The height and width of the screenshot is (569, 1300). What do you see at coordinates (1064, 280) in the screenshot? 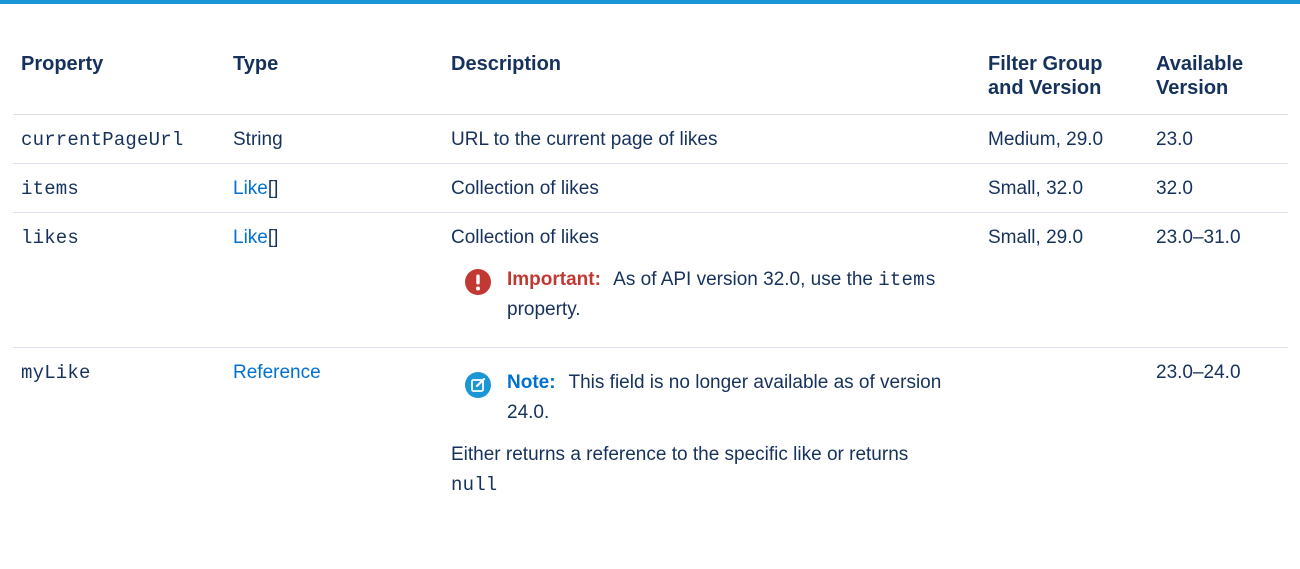
I see `property-filter-group: Small, 29.0` at bounding box center [1064, 280].